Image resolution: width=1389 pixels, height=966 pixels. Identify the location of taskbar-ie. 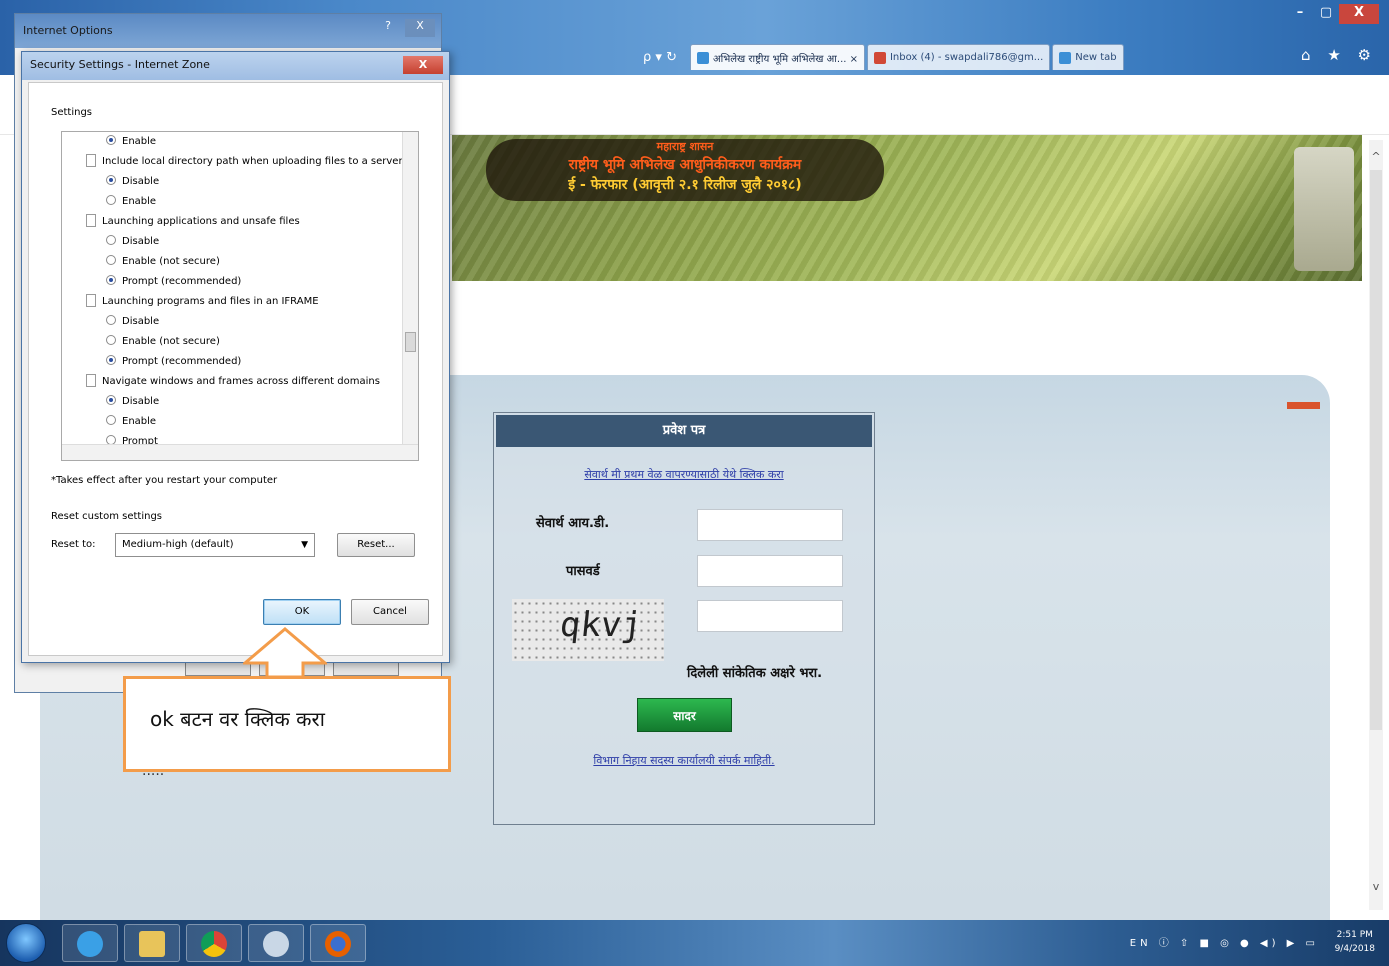
(90, 943).